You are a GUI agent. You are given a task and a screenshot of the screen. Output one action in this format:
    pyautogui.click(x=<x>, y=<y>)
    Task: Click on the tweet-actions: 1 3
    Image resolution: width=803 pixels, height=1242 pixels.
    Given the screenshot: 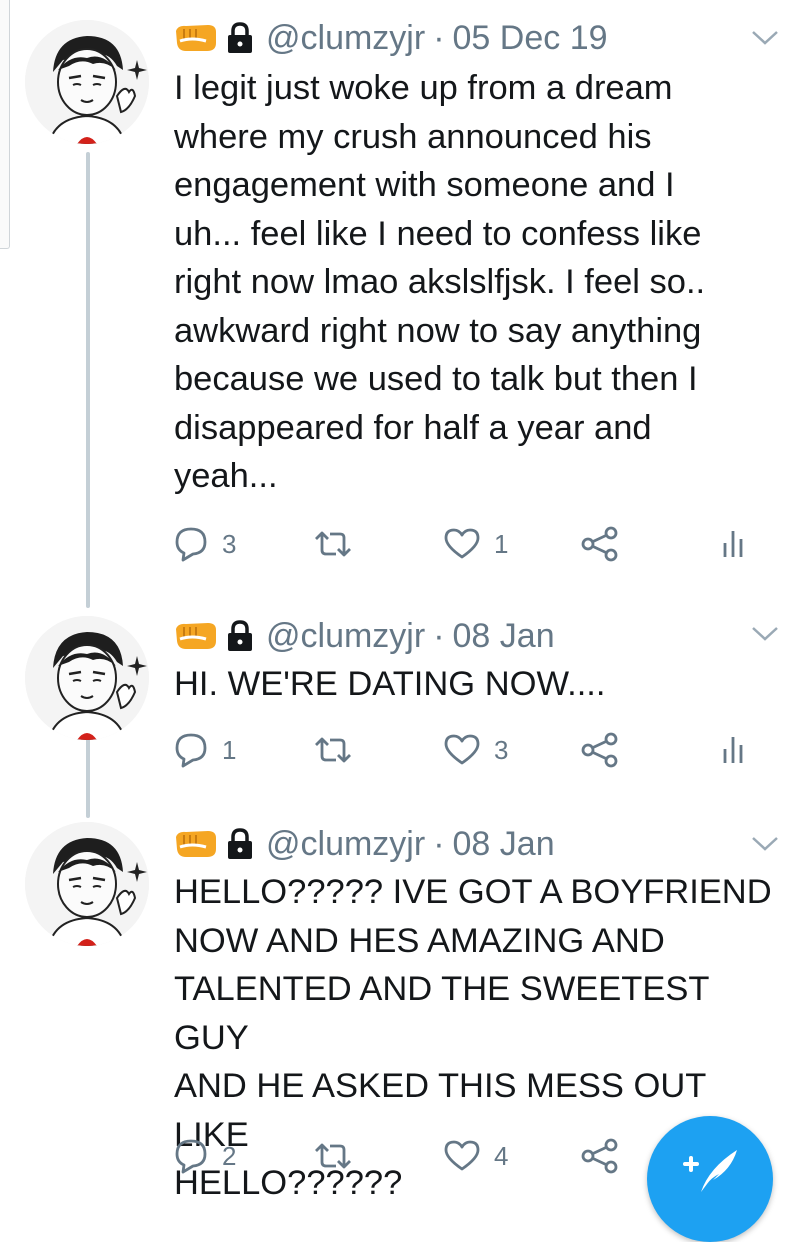 What is the action you would take?
    pyautogui.click(x=474, y=750)
    